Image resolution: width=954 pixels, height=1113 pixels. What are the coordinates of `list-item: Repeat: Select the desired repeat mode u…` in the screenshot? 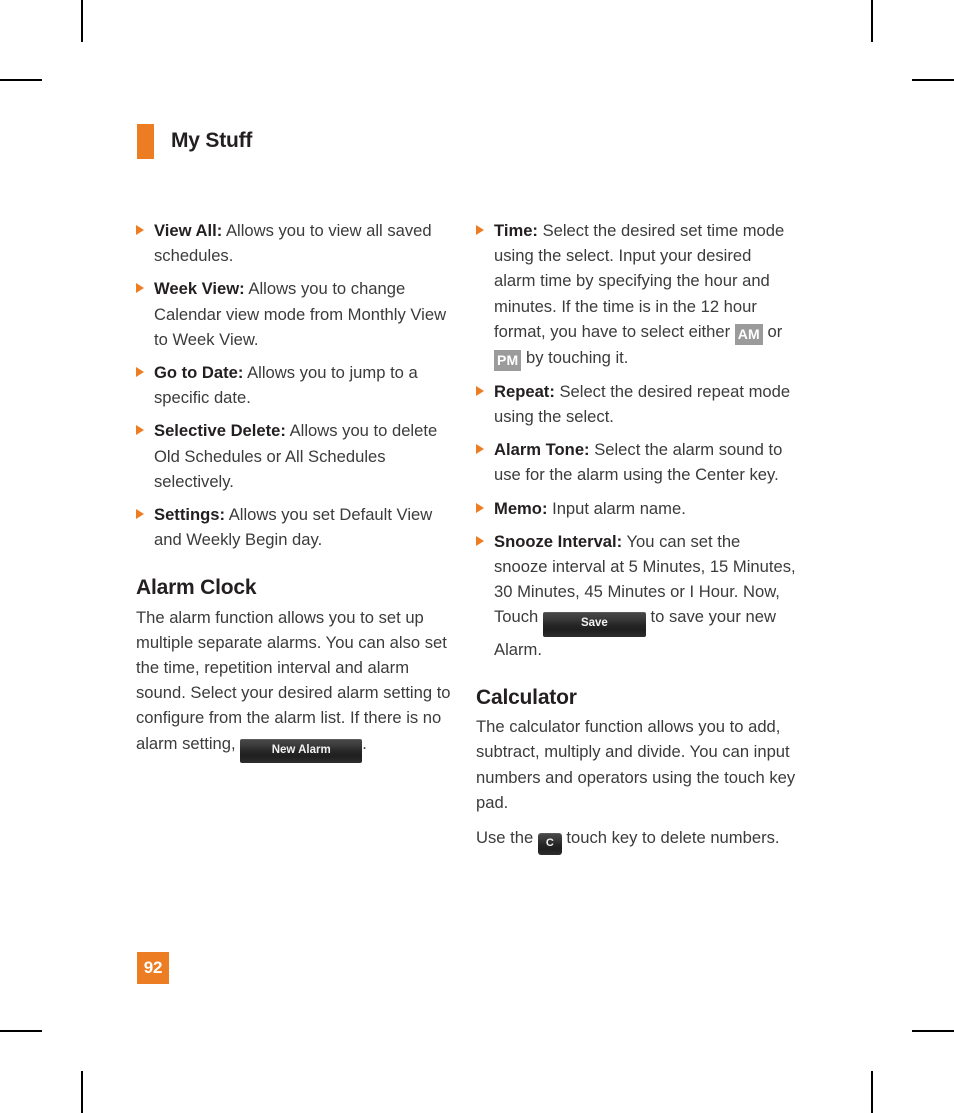 It's located at (636, 404).